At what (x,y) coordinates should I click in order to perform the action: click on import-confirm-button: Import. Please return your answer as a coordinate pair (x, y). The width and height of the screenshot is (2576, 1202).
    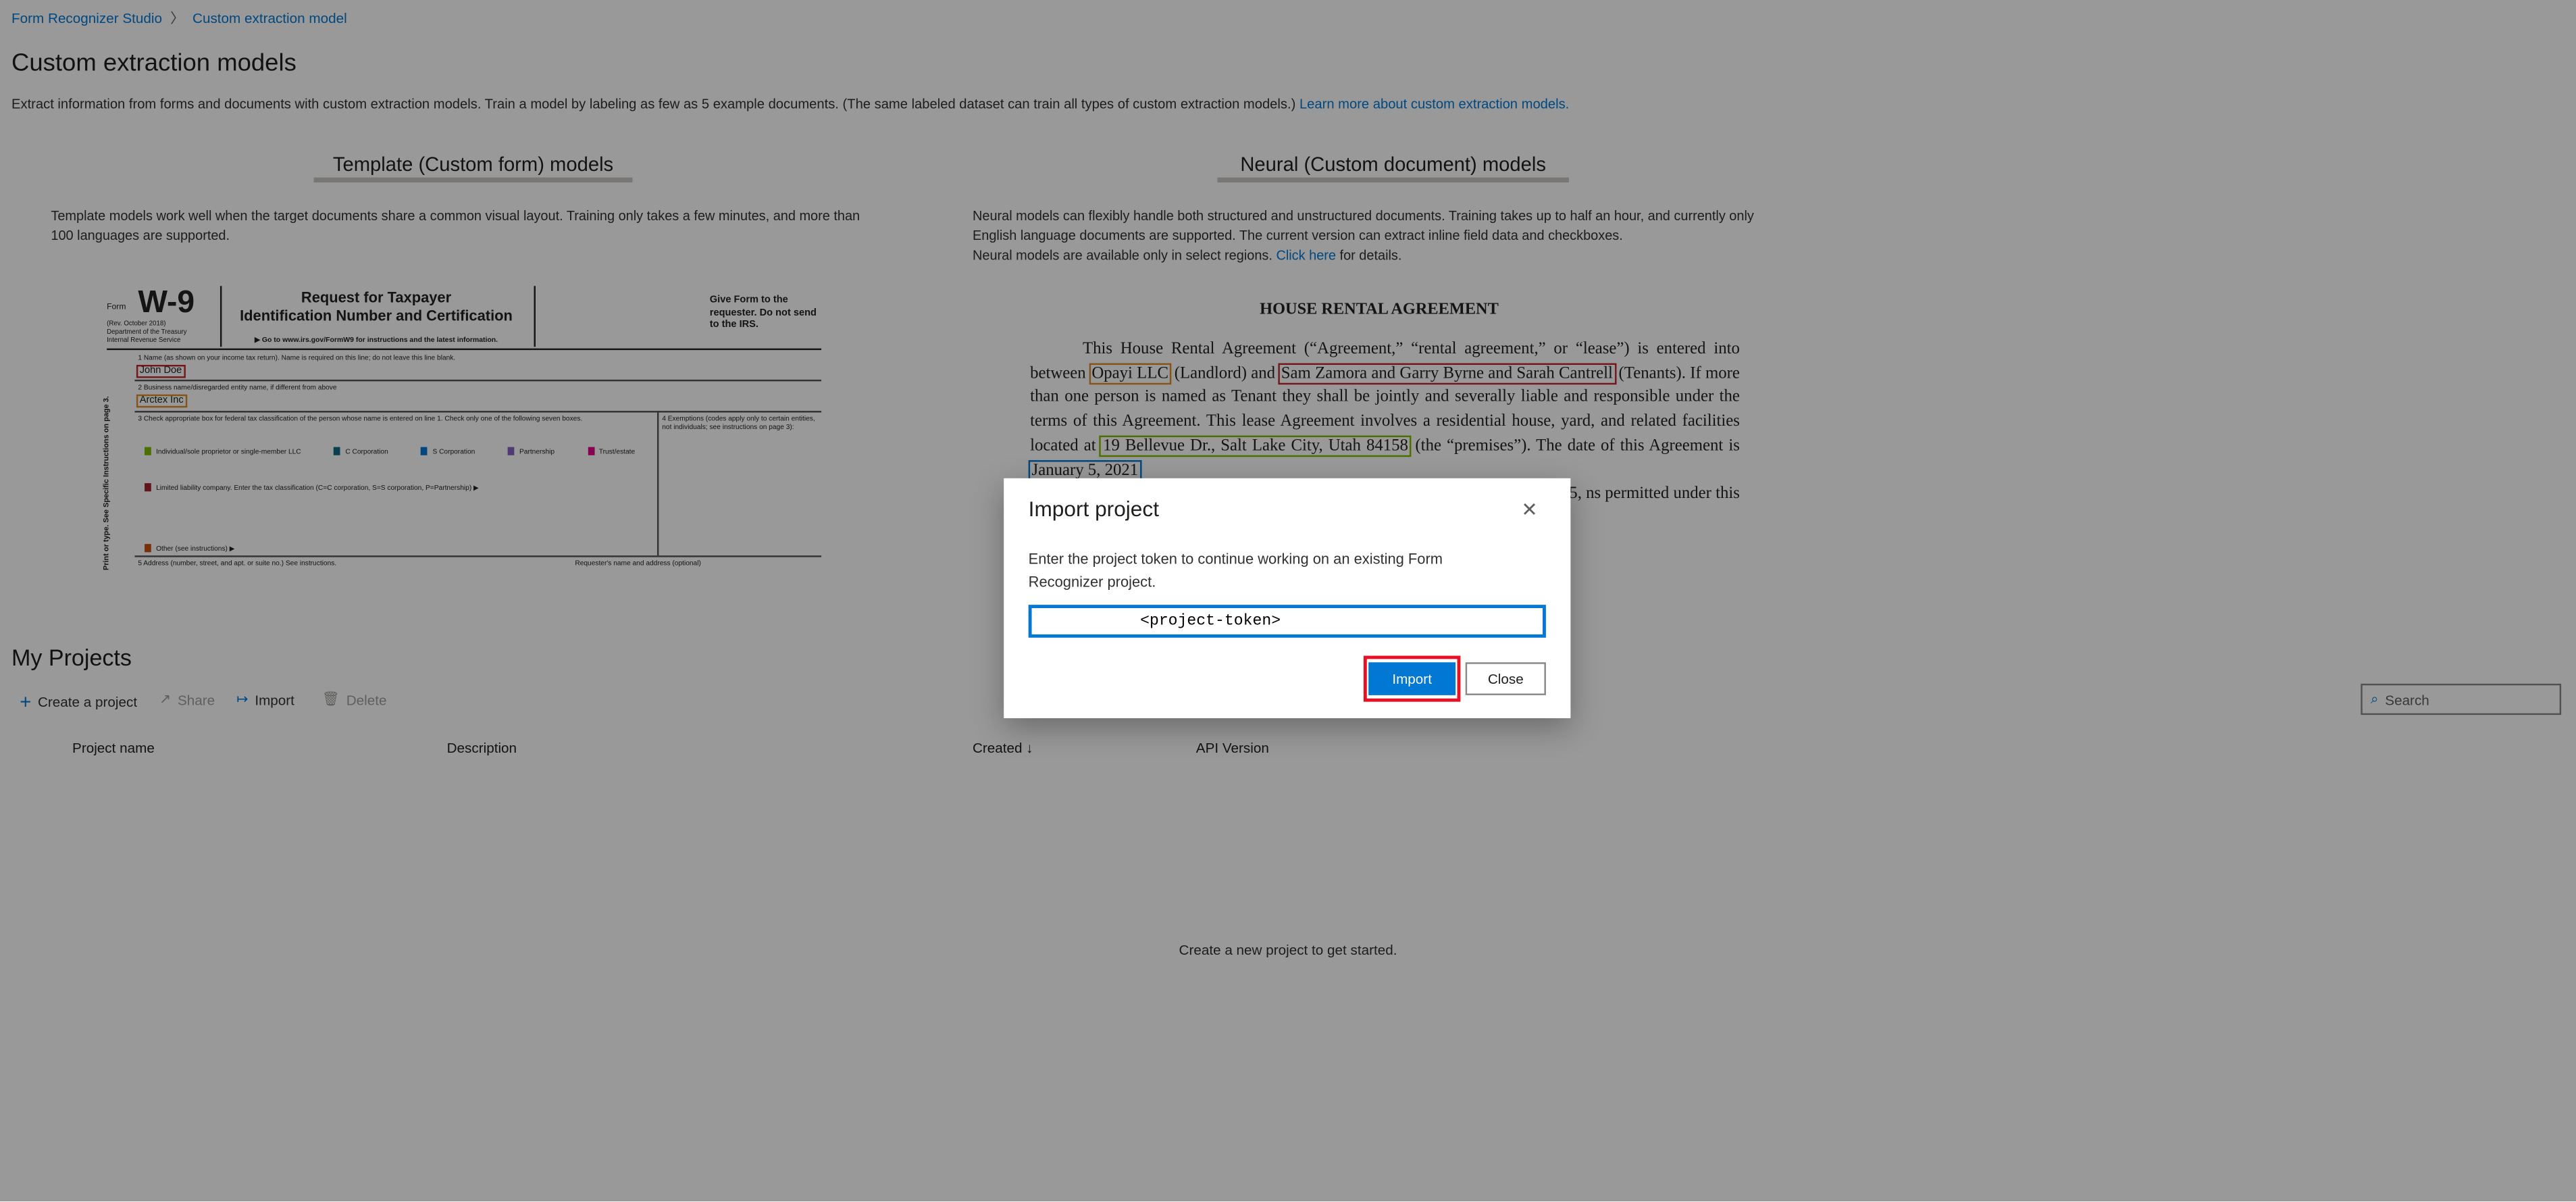
    Looking at the image, I should click on (1412, 678).